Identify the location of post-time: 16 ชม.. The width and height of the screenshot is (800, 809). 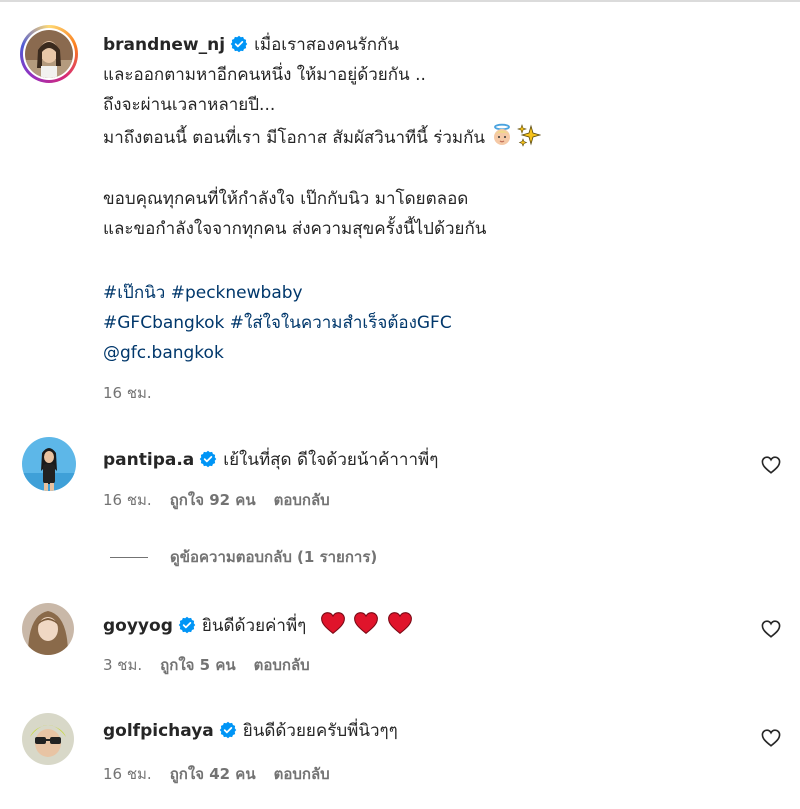
(127, 393).